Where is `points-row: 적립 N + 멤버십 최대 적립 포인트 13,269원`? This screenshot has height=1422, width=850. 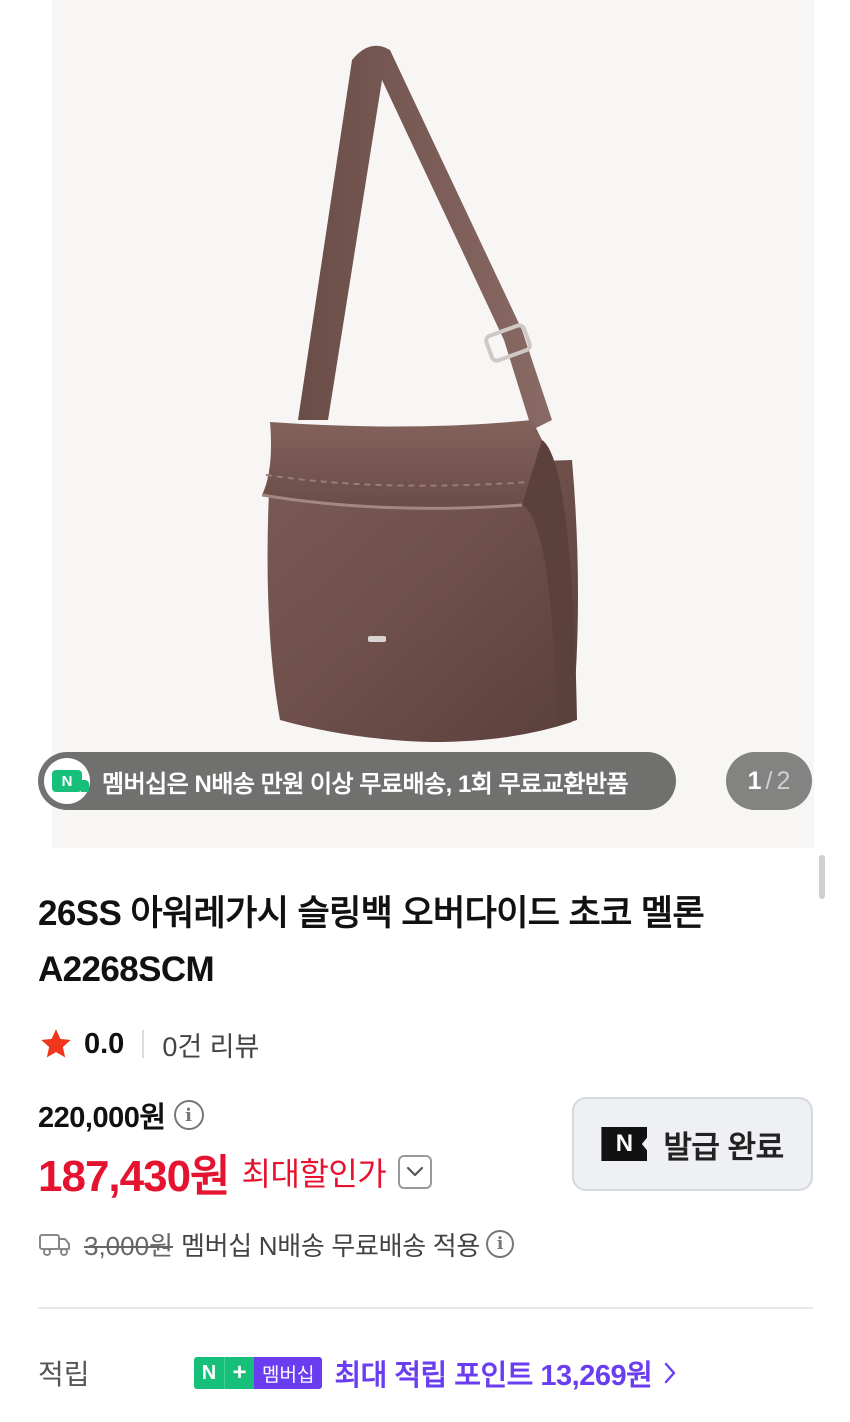 points-row: 적립 N + 멤버십 최대 적립 포인트 13,269원 is located at coordinates (425, 1373).